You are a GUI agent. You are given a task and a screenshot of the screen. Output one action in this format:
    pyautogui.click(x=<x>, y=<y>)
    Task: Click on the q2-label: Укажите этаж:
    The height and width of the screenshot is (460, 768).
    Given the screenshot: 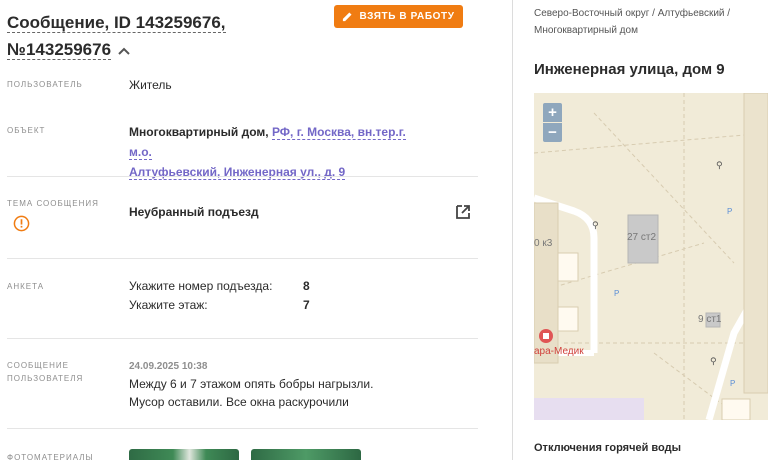 What is the action you would take?
    pyautogui.click(x=168, y=305)
    